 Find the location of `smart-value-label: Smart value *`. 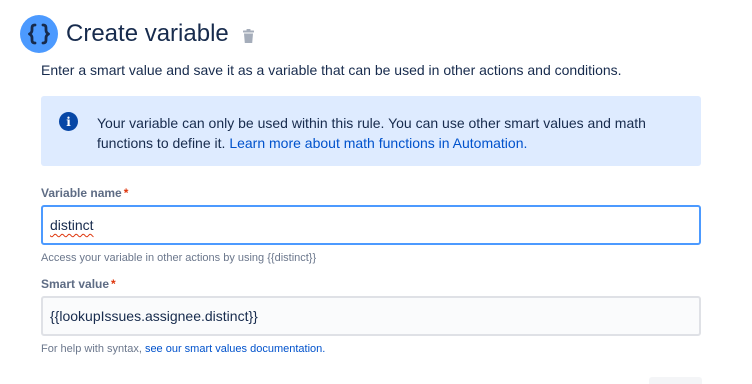

smart-value-label: Smart value * is located at coordinates (78, 284).